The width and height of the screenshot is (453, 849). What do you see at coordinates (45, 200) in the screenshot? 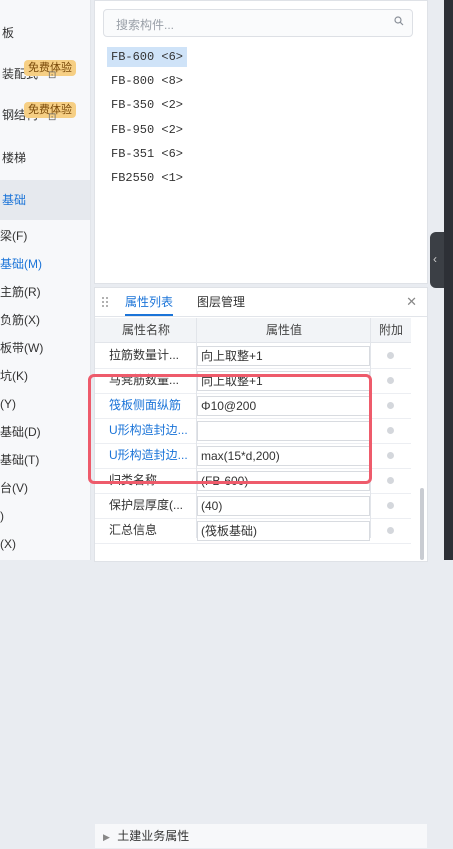
I see `sidebar-item-foundation: 基础` at bounding box center [45, 200].